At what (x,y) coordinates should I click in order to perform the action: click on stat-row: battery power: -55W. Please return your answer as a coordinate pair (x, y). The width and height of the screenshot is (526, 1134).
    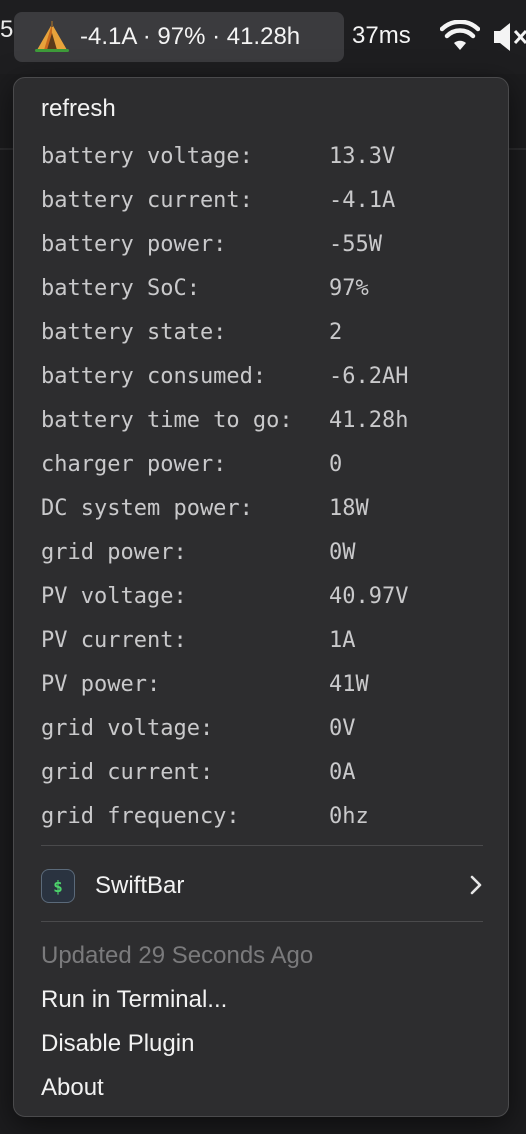
    Looking at the image, I should click on (224, 244).